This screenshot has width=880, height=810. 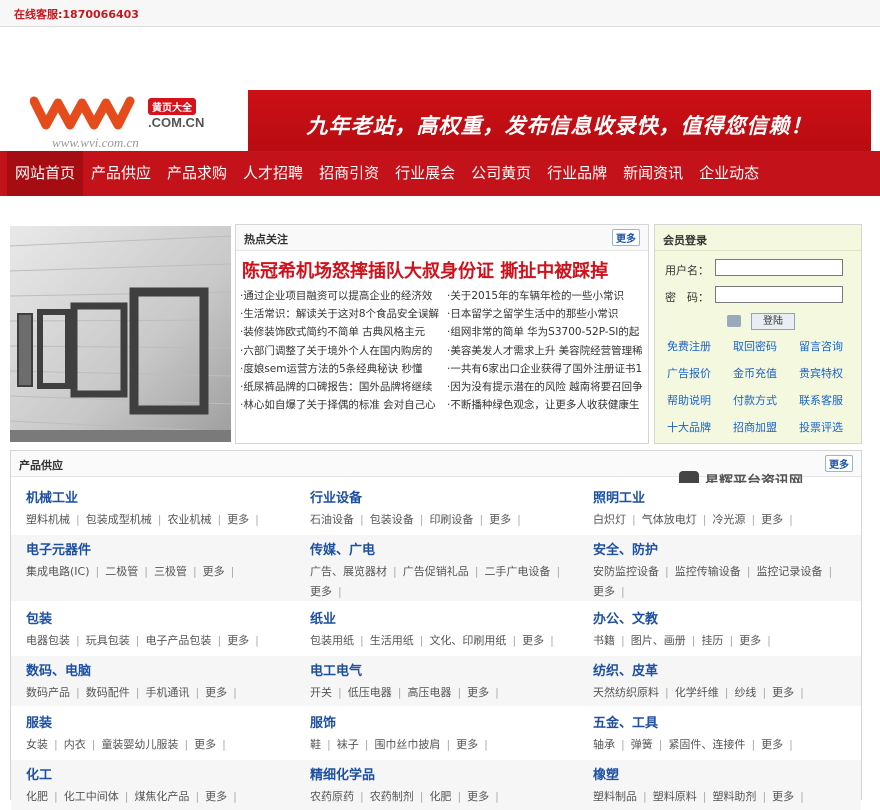 What do you see at coordinates (442, 269) in the screenshot?
I see `hot-headline: 陈冠希机场怒摔插队大叔身份证 撕扯中被踩掉` at bounding box center [442, 269].